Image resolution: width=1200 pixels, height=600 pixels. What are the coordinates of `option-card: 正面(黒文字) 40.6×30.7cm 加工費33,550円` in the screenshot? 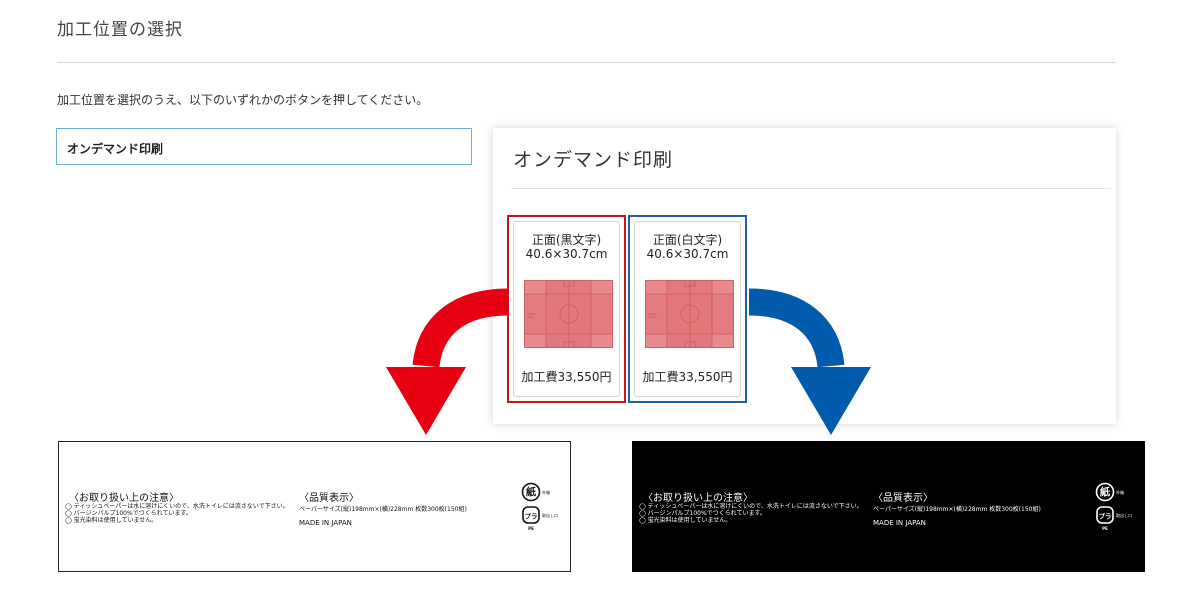 It's located at (566, 309).